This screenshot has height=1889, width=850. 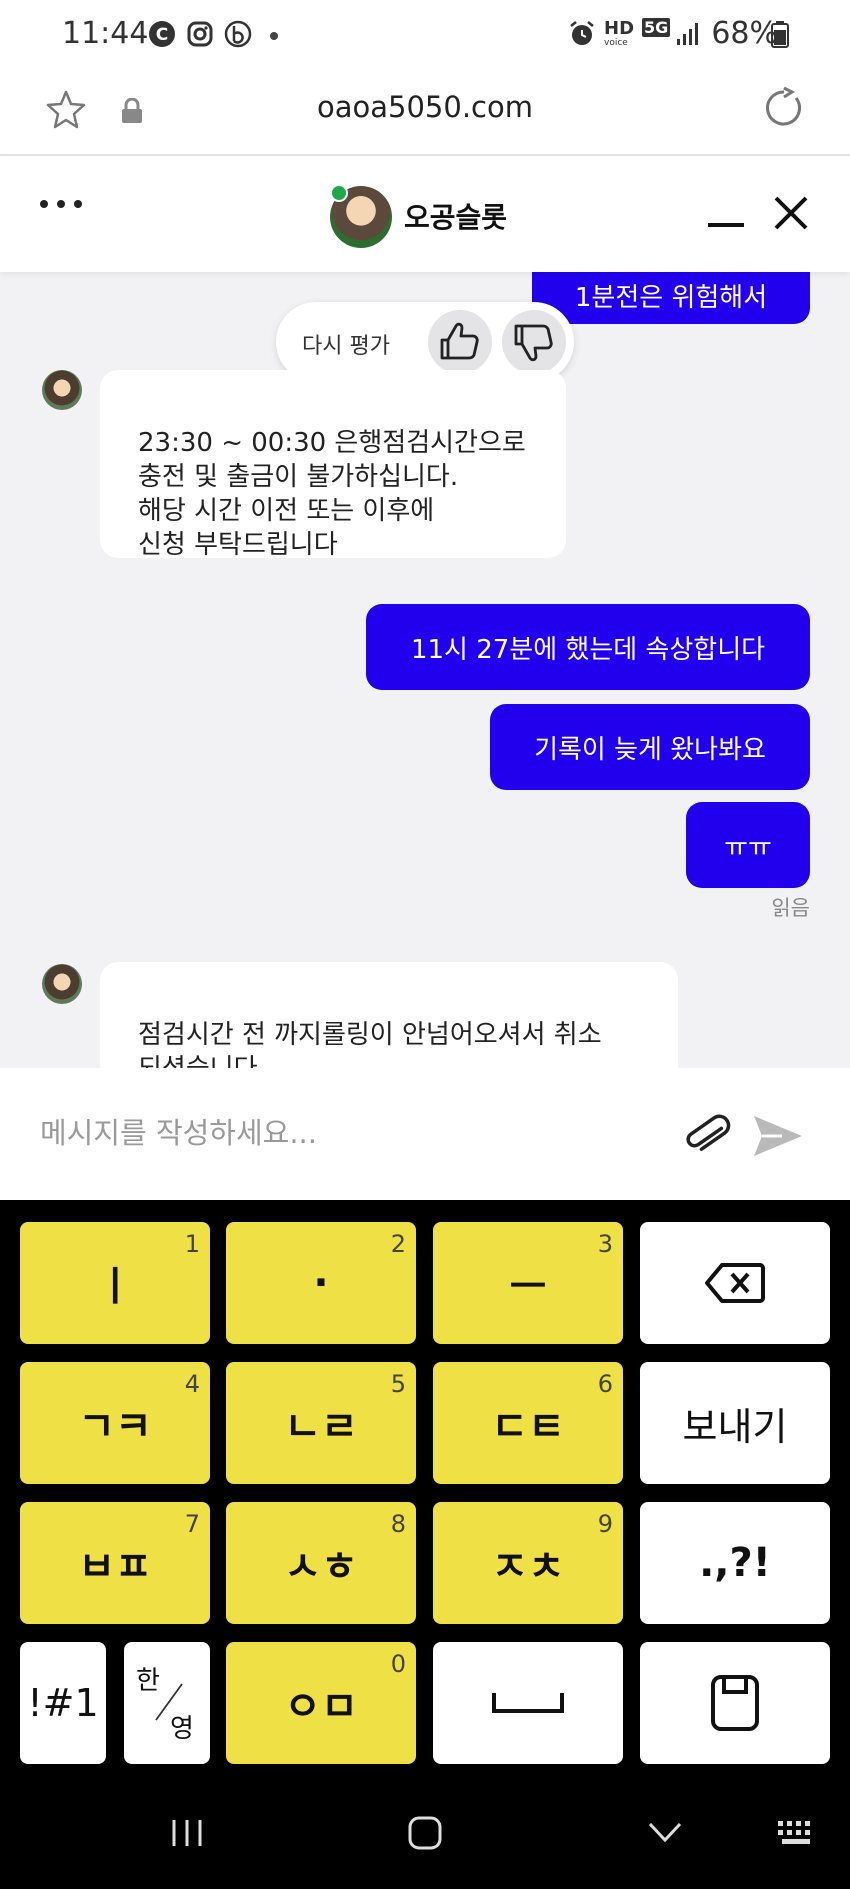 I want to click on key-i: 1 ㅣ, so click(x=115, y=1283).